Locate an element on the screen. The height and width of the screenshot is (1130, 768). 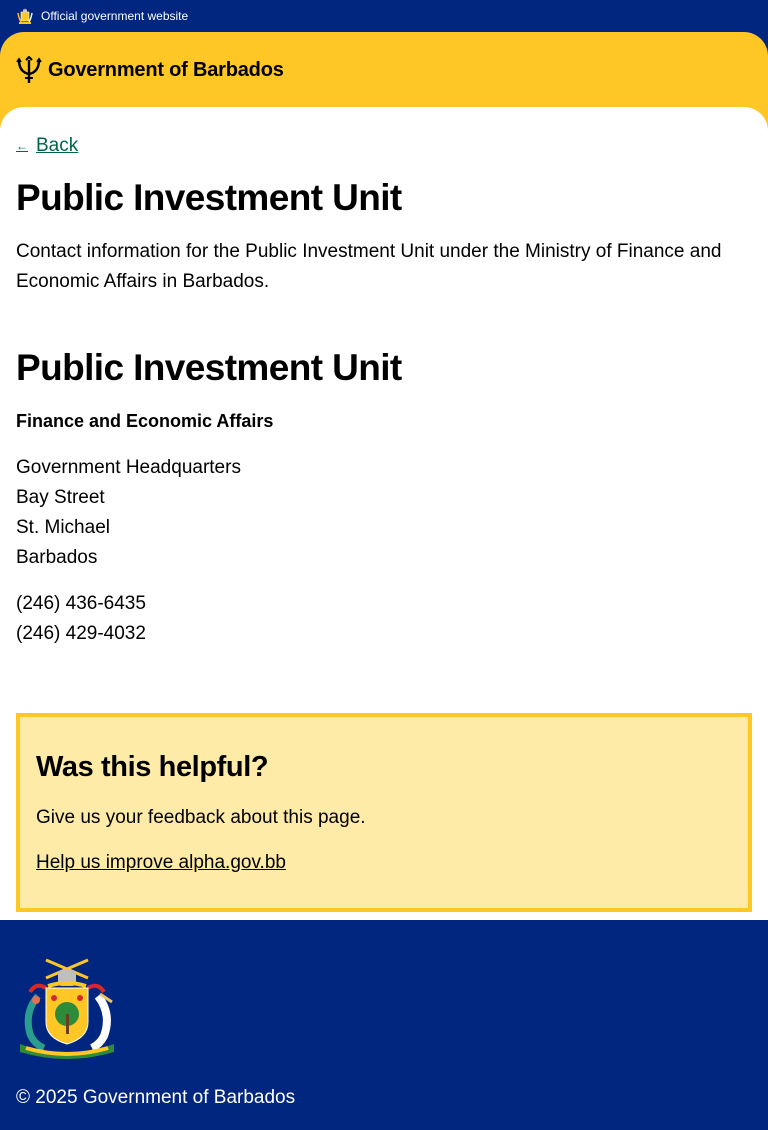
trident-icon is located at coordinates (29, 69).